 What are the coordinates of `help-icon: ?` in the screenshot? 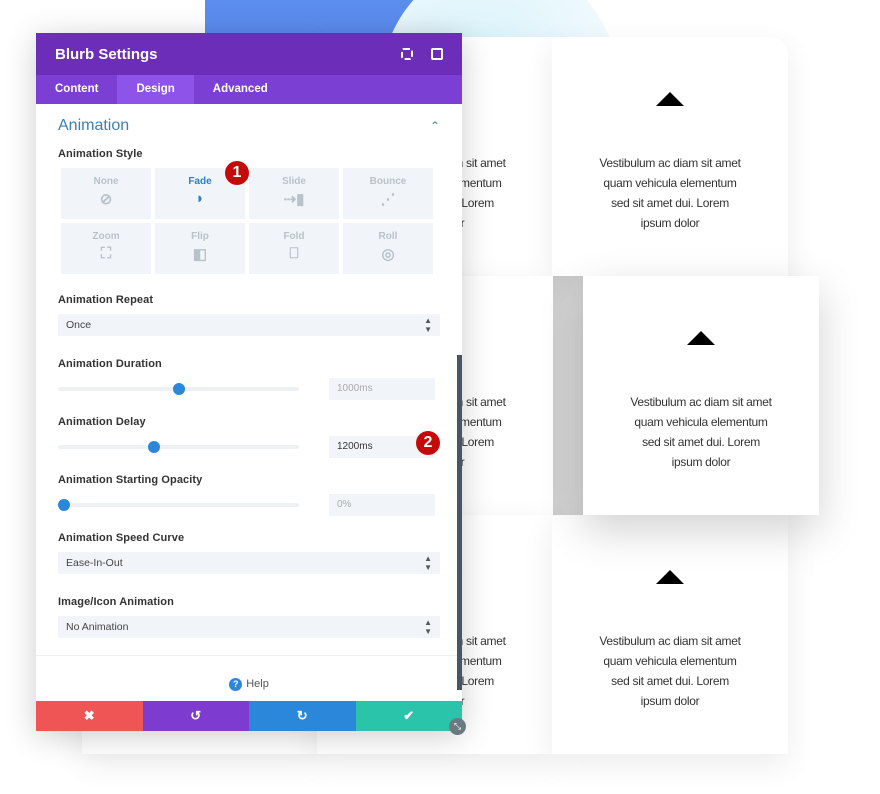 It's located at (236, 684).